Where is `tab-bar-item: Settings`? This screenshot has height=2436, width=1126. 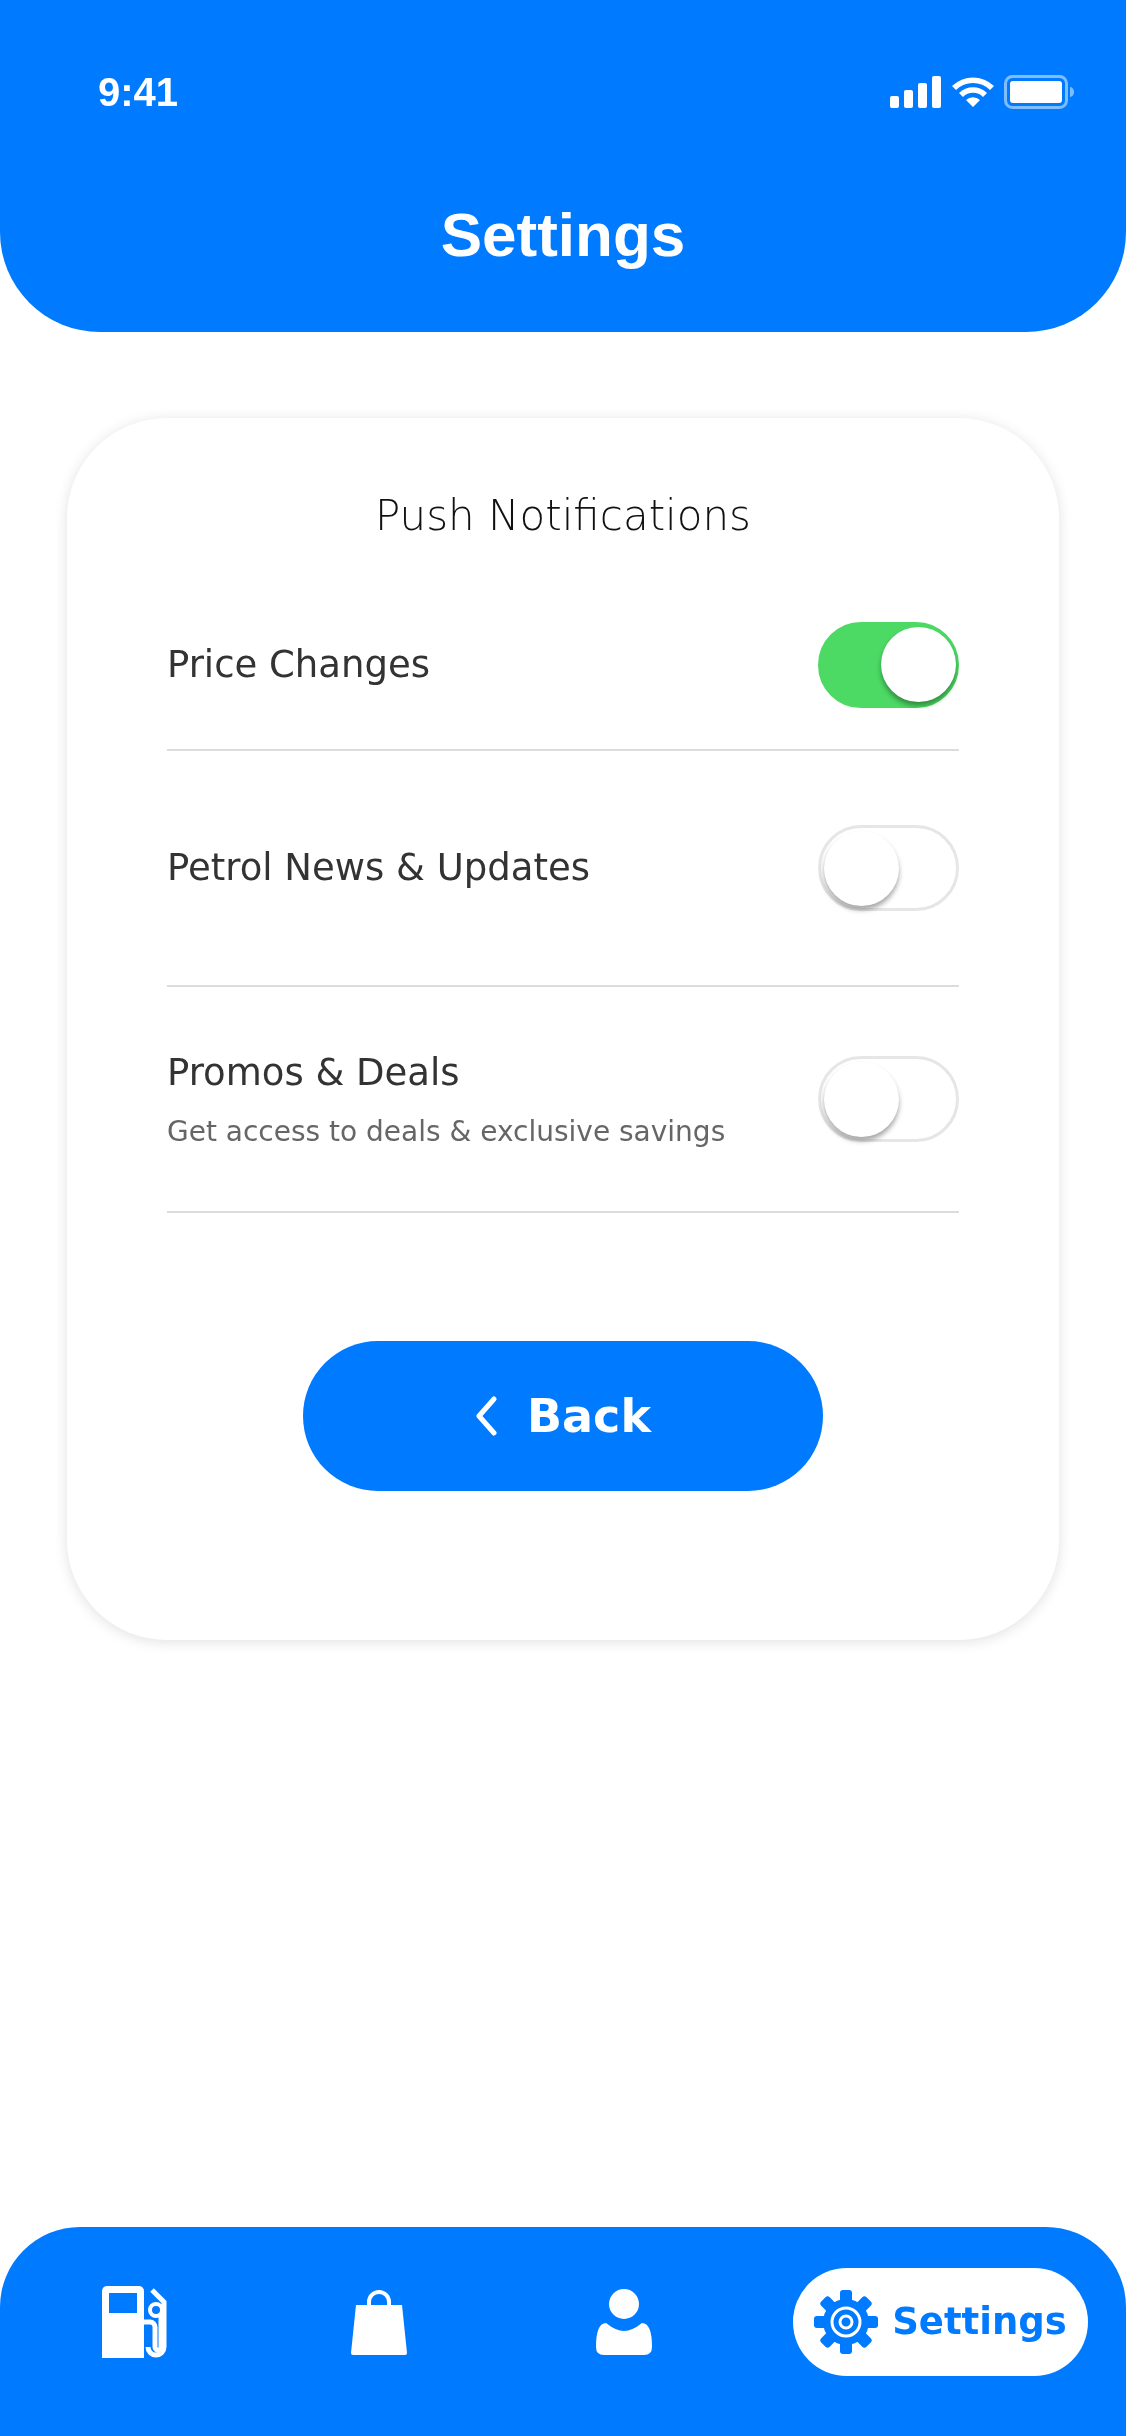 tab-bar-item: Settings is located at coordinates (940, 2321).